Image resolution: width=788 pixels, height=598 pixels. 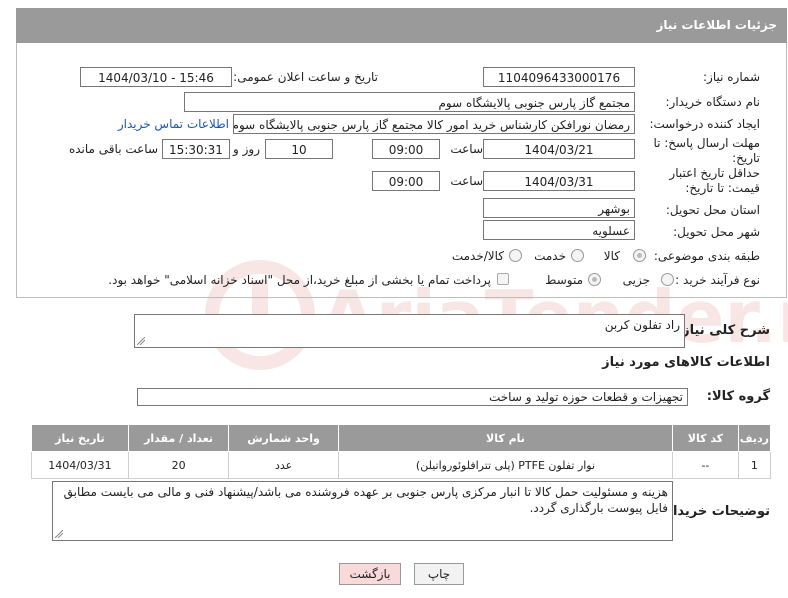 What do you see at coordinates (409, 331) in the screenshot?
I see `description-field: راد تفلون کربن` at bounding box center [409, 331].